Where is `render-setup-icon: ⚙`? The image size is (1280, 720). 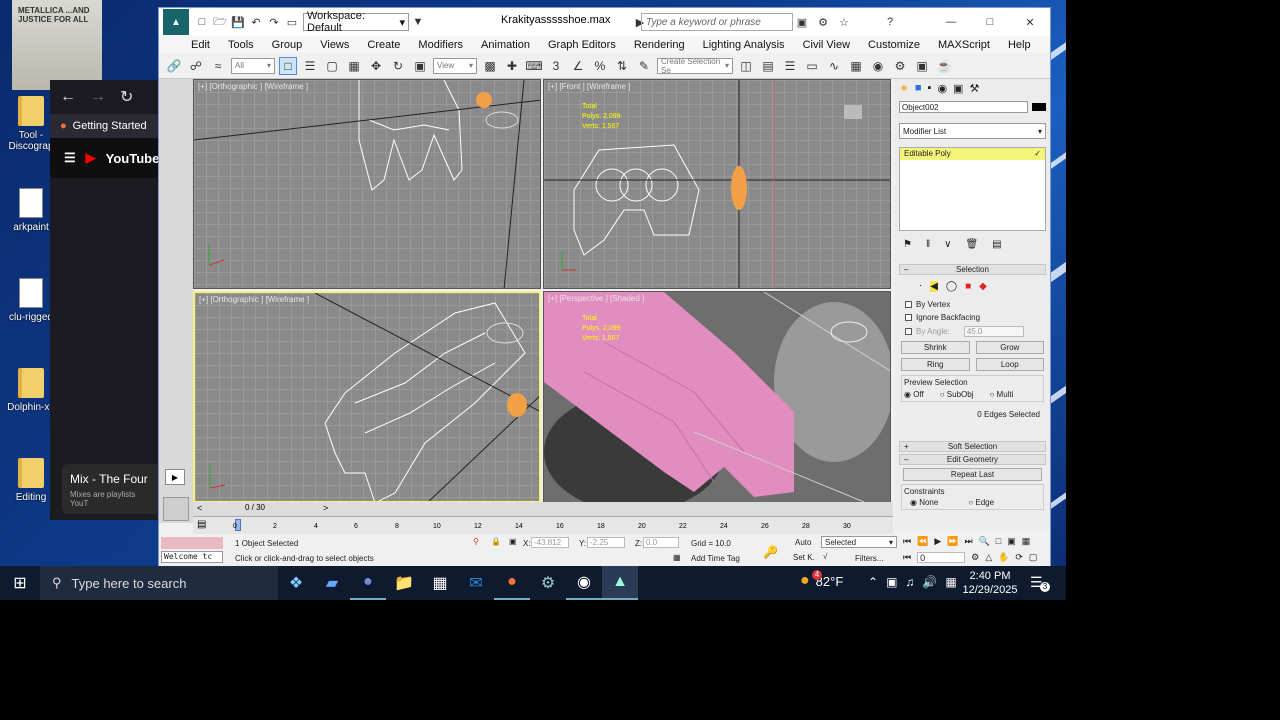
render-setup-icon: ⚙ is located at coordinates (900, 66).